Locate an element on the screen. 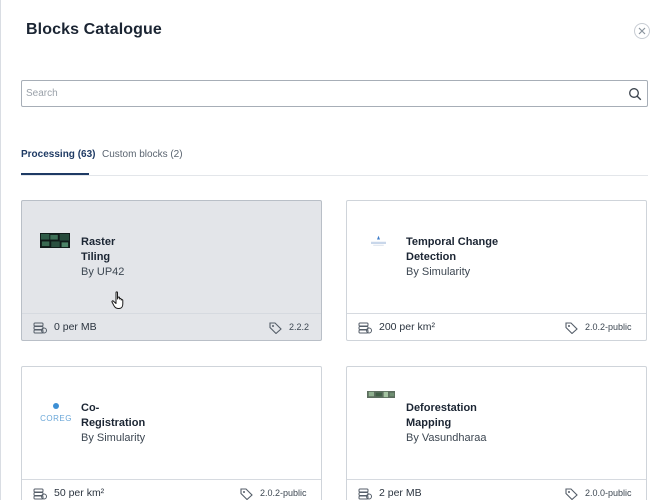 The width and height of the screenshot is (665, 500). vasundharaa-logo is located at coordinates (381, 394).